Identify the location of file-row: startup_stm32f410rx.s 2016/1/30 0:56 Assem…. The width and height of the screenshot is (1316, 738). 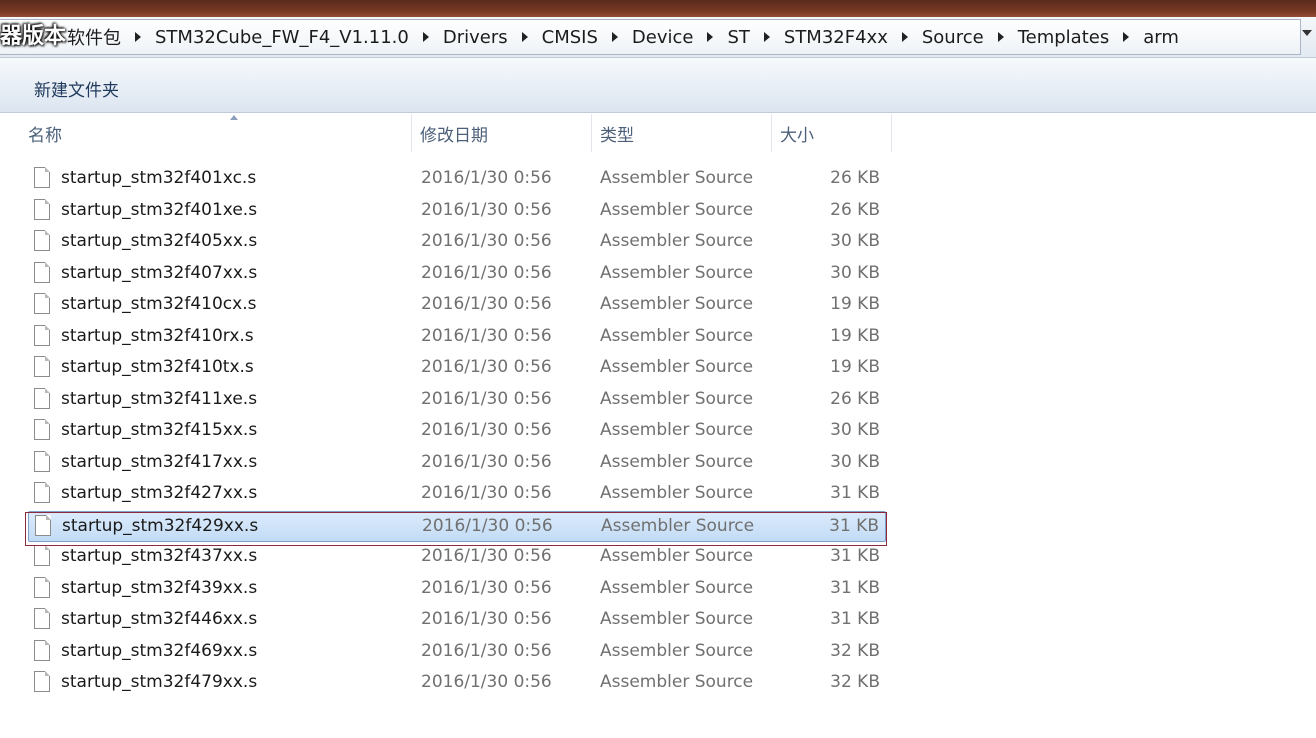
(457, 337).